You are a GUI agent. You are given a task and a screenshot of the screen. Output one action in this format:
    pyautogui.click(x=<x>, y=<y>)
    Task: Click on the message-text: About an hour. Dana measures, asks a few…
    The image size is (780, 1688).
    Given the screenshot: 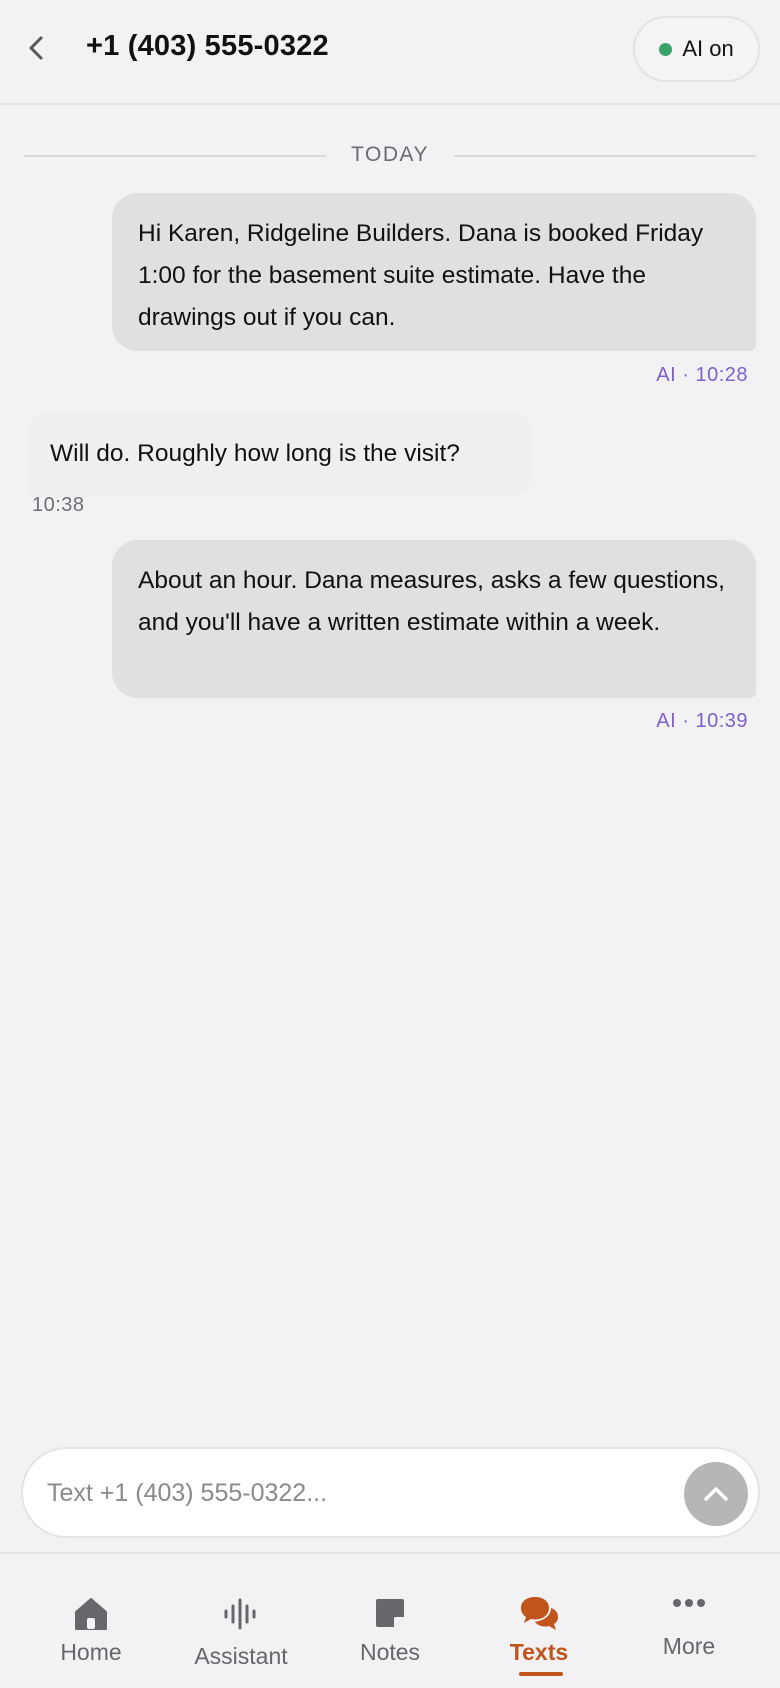 What is the action you would take?
    pyautogui.click(x=431, y=601)
    